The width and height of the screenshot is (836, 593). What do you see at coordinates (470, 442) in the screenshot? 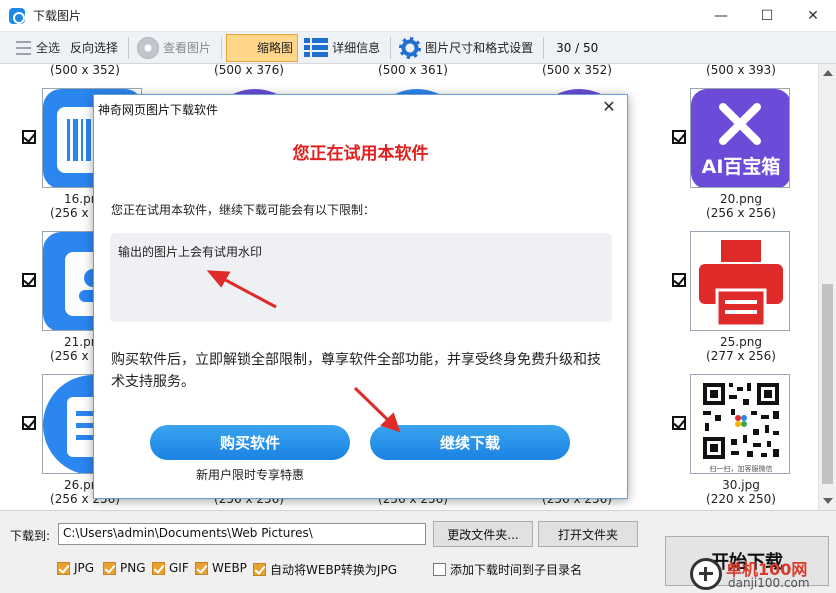
I see `continue-download-button: 继续下载` at bounding box center [470, 442].